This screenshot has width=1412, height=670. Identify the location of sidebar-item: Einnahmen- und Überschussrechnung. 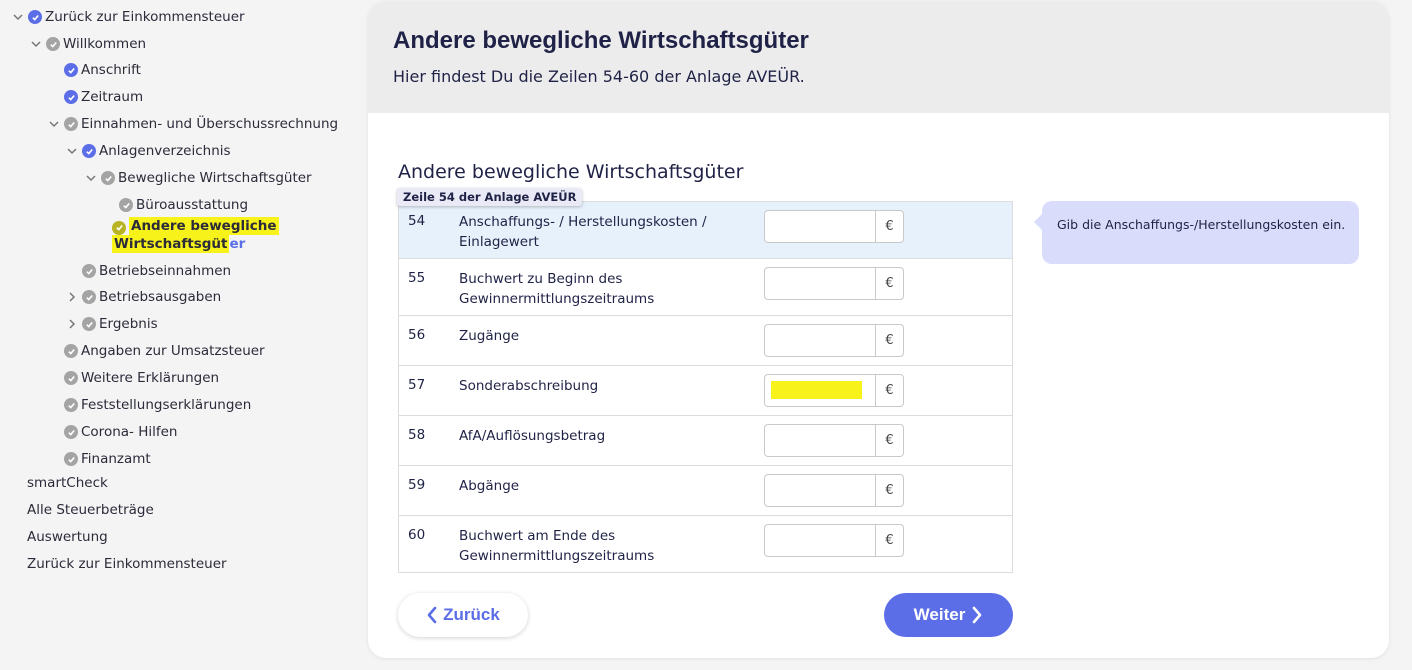
(192, 124).